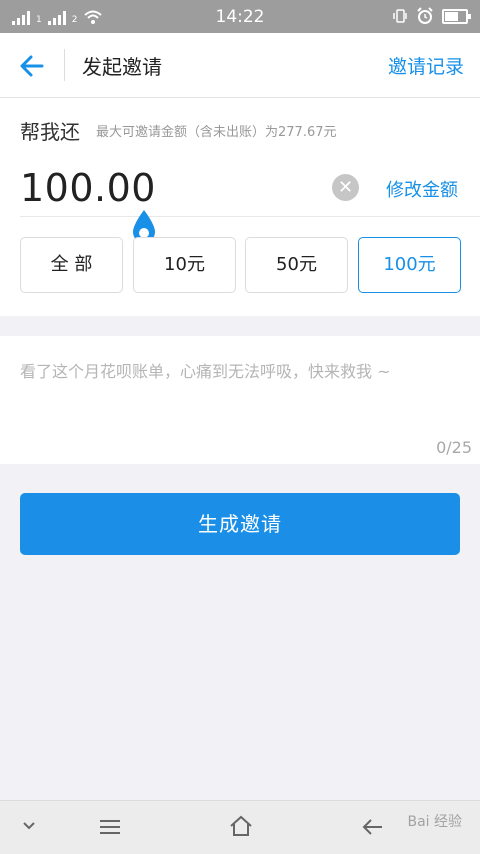 Image resolution: width=480 pixels, height=854 pixels. I want to click on nav-divider, so click(64, 65).